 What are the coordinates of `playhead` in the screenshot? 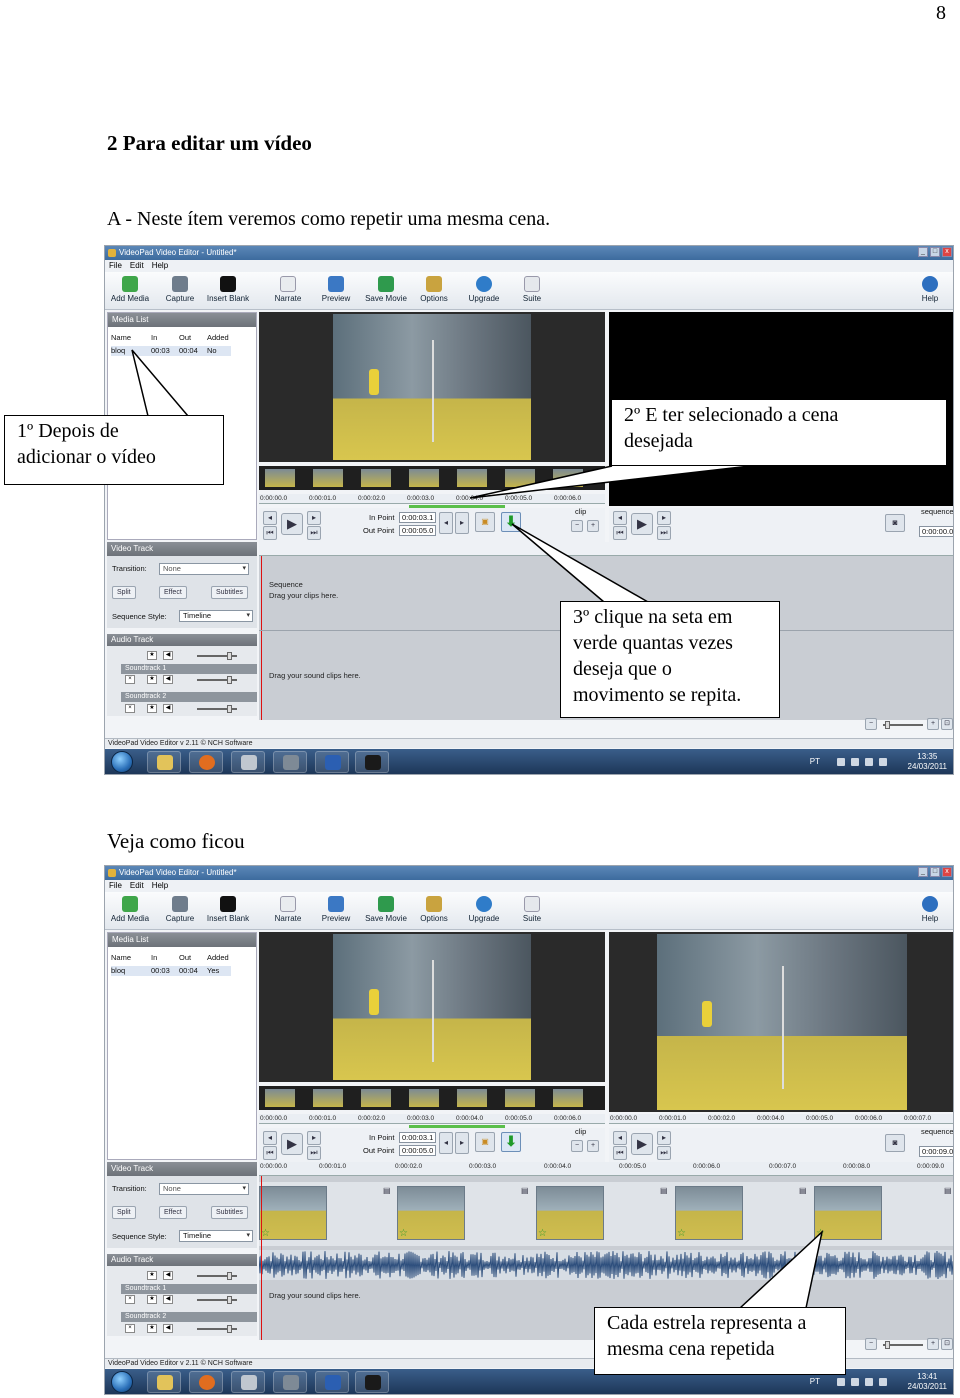 It's located at (261, 638).